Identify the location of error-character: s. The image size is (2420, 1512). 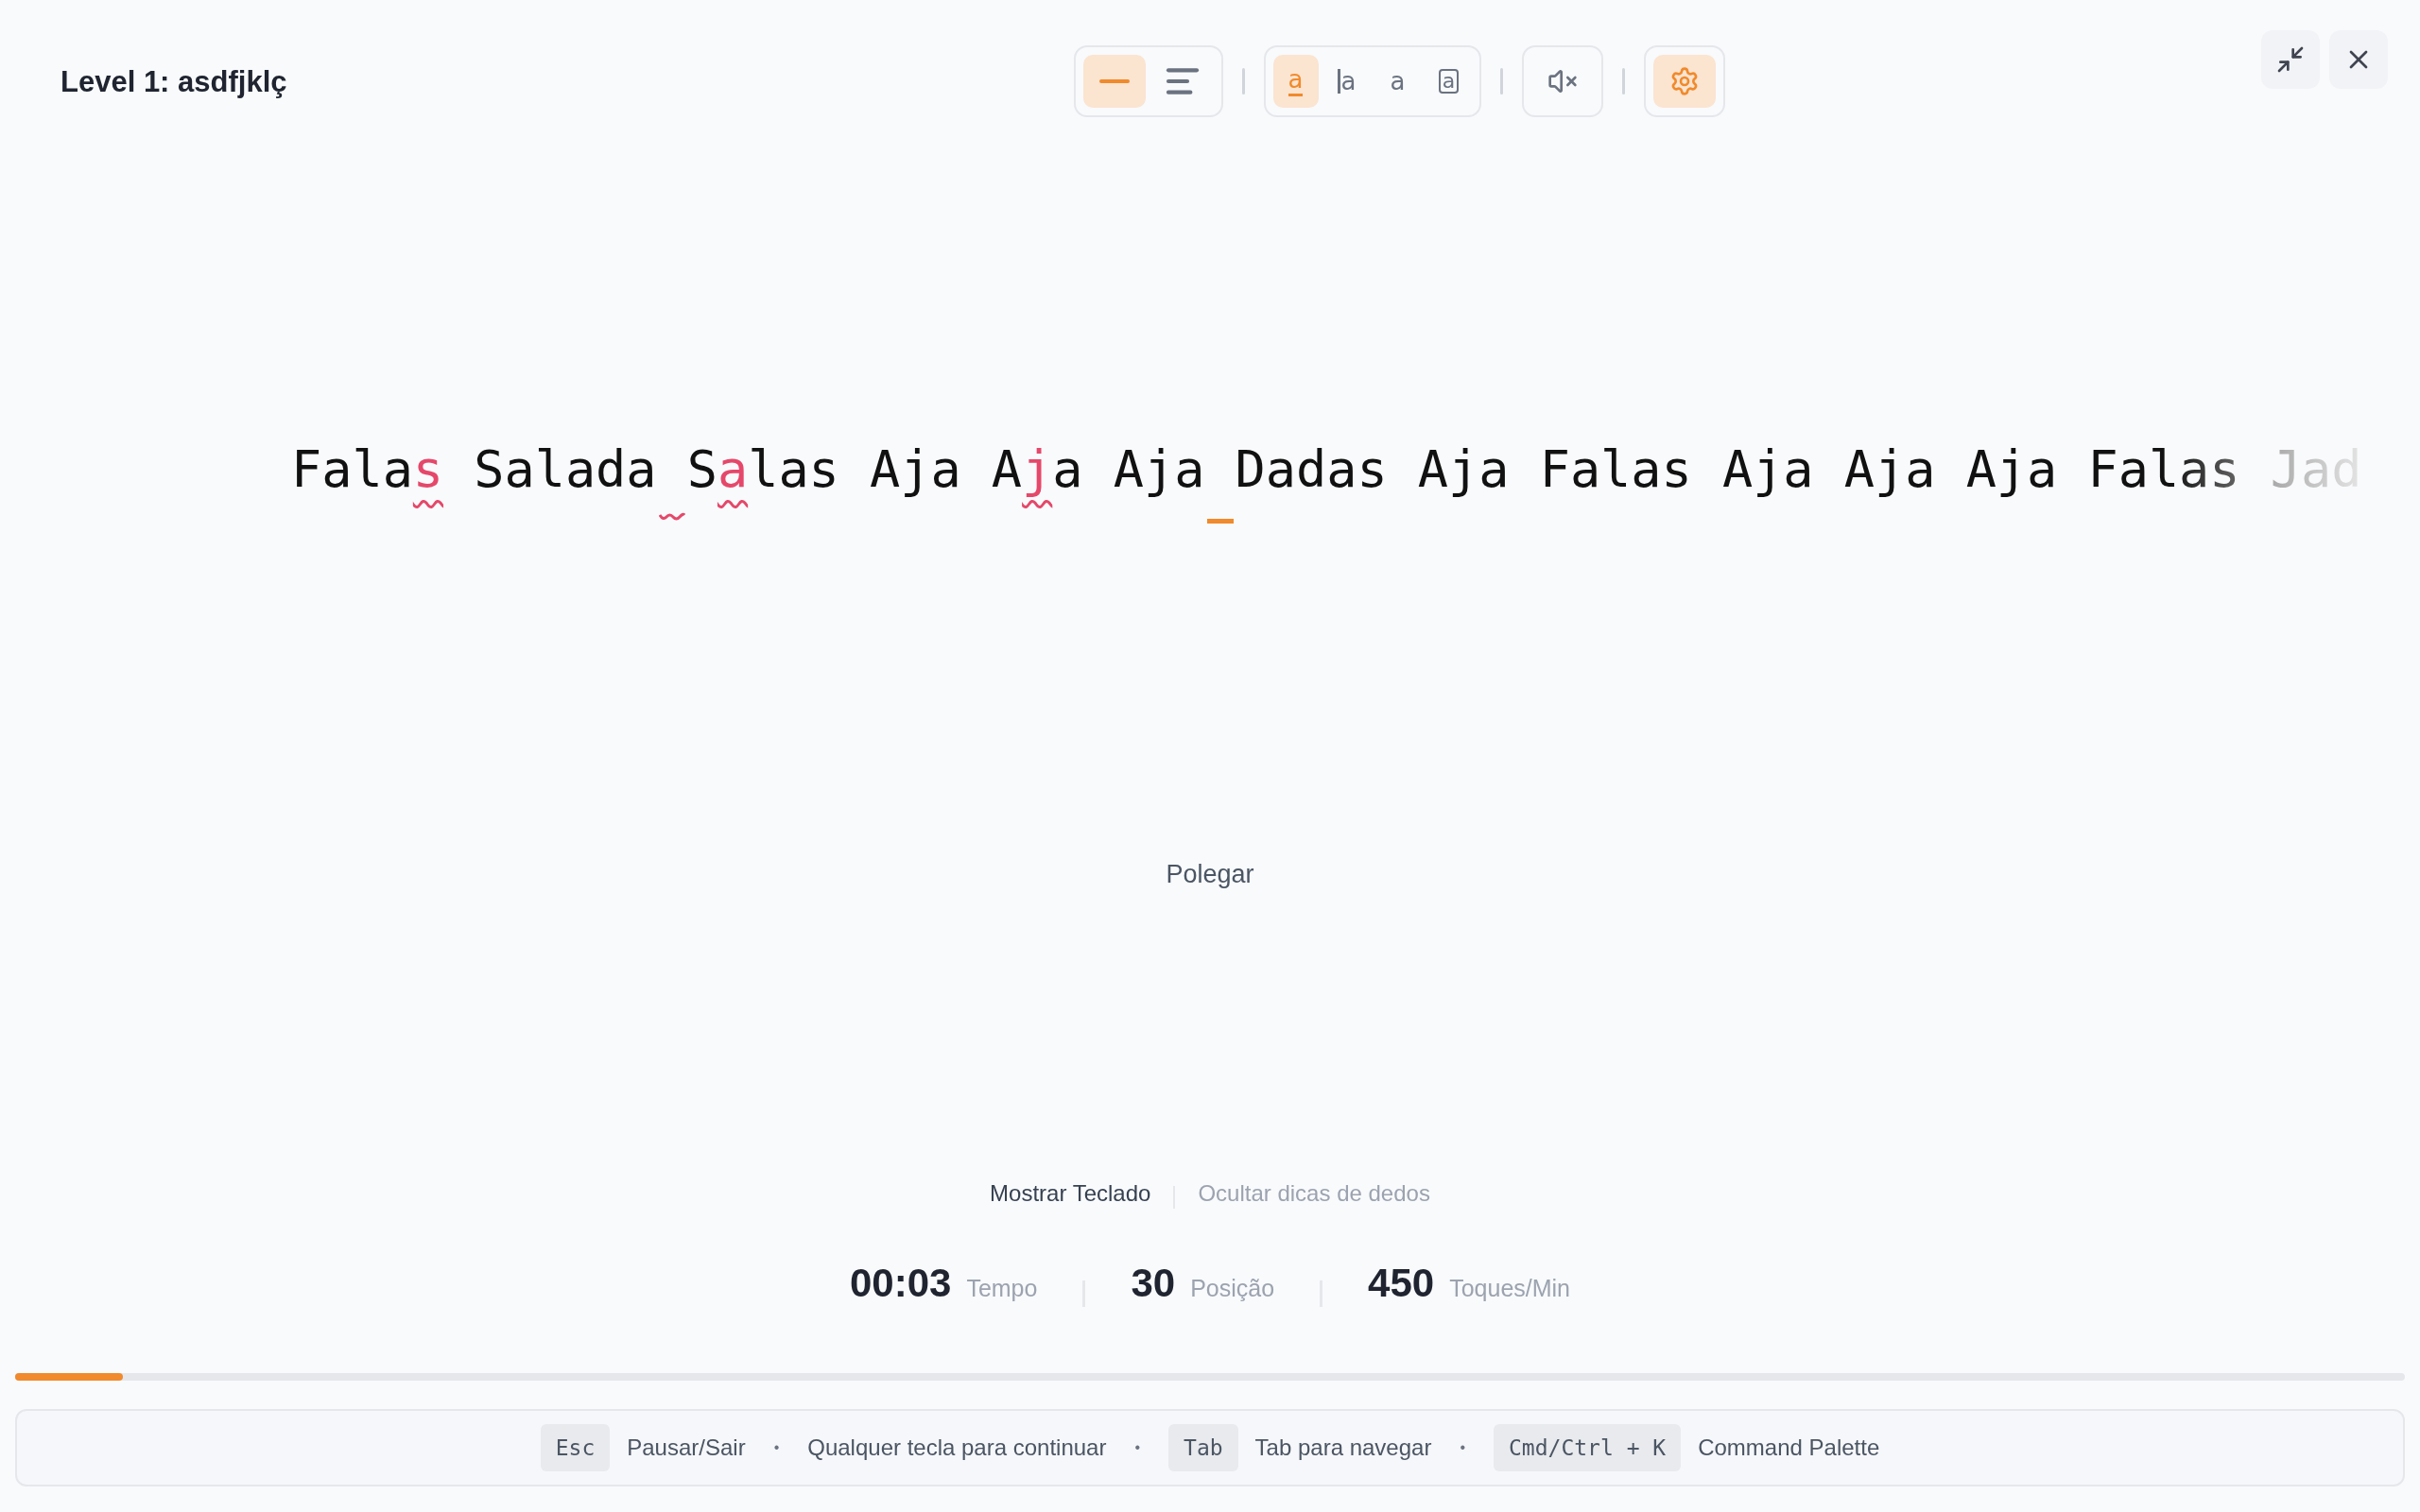
(428, 473).